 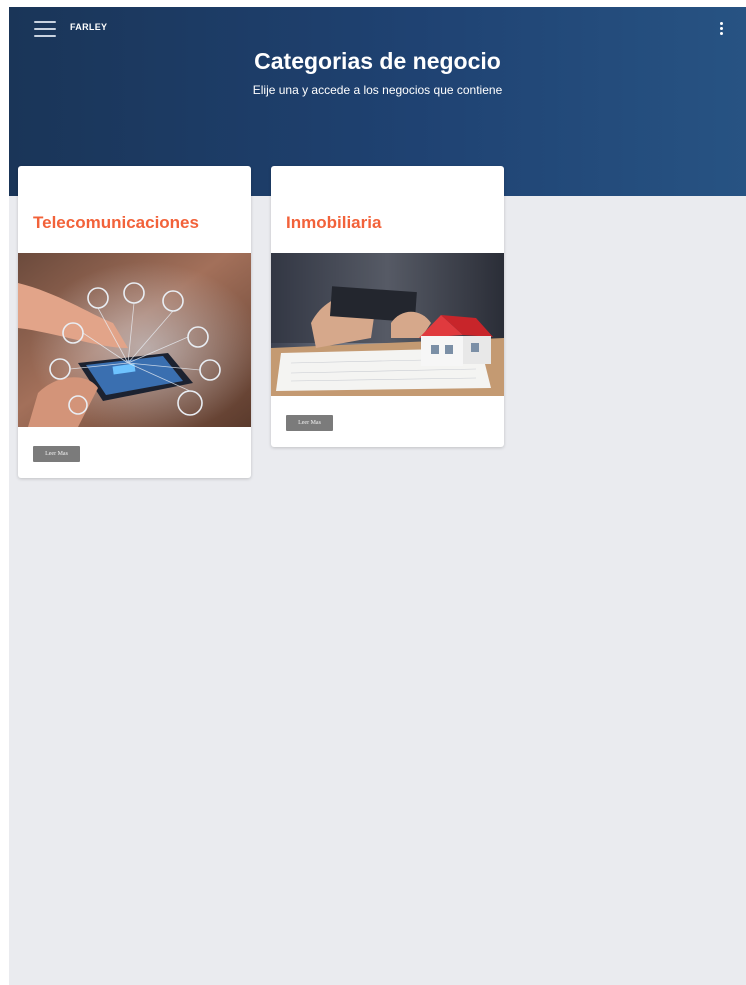 What do you see at coordinates (377, 61) in the screenshot?
I see `page-title: Categorias de negocio` at bounding box center [377, 61].